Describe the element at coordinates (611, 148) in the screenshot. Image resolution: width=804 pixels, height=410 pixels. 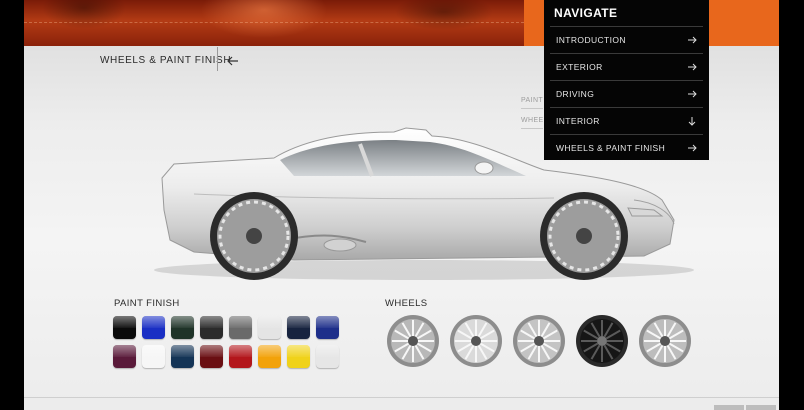
I see `nav-item-label: WHEELS & PAINT FINISH` at that location.